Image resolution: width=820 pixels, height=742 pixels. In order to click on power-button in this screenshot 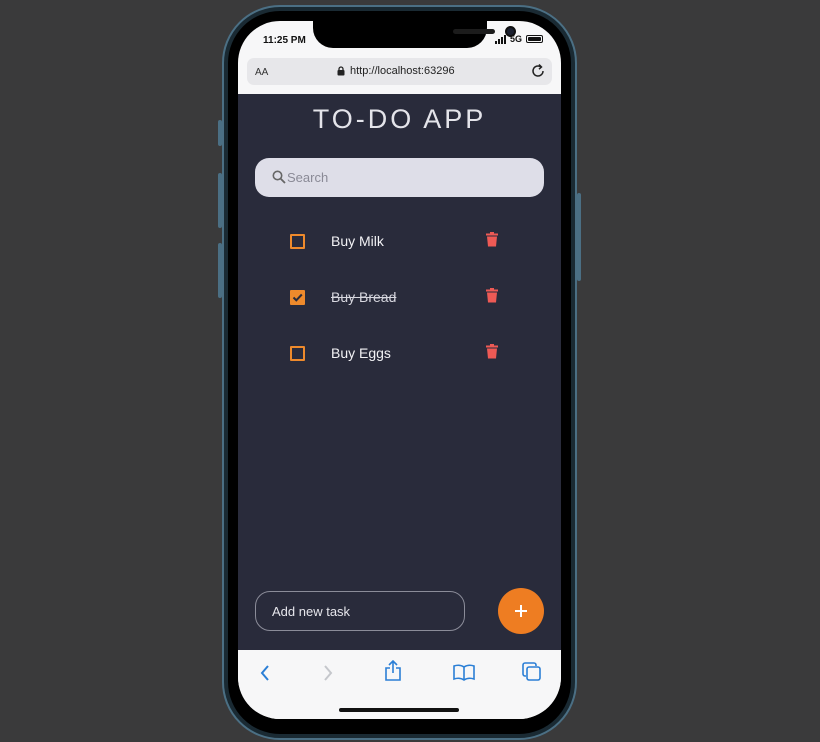, I will do `click(579, 237)`.